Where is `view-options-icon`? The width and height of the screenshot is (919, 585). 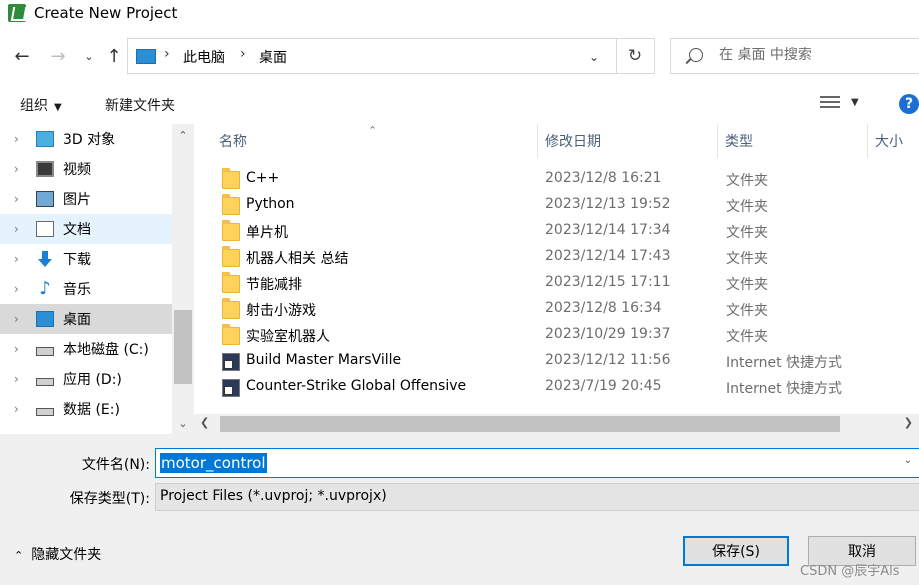
view-options-icon is located at coordinates (830, 104).